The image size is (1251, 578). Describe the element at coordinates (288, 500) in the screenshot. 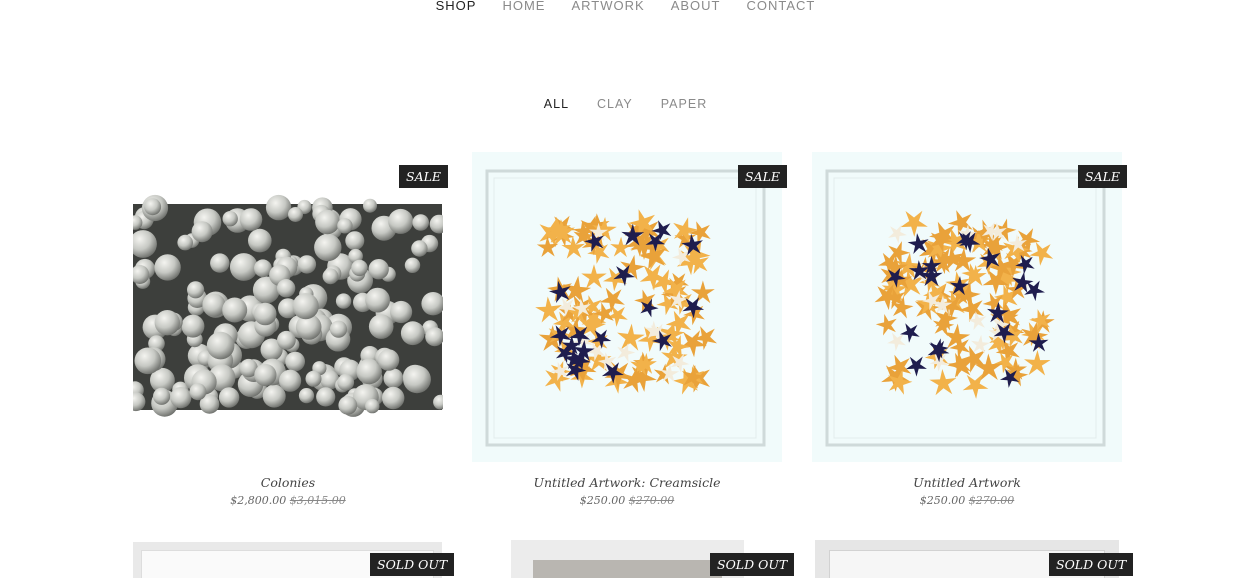

I see `product-price: $2,800.00 $3,015.00` at that location.